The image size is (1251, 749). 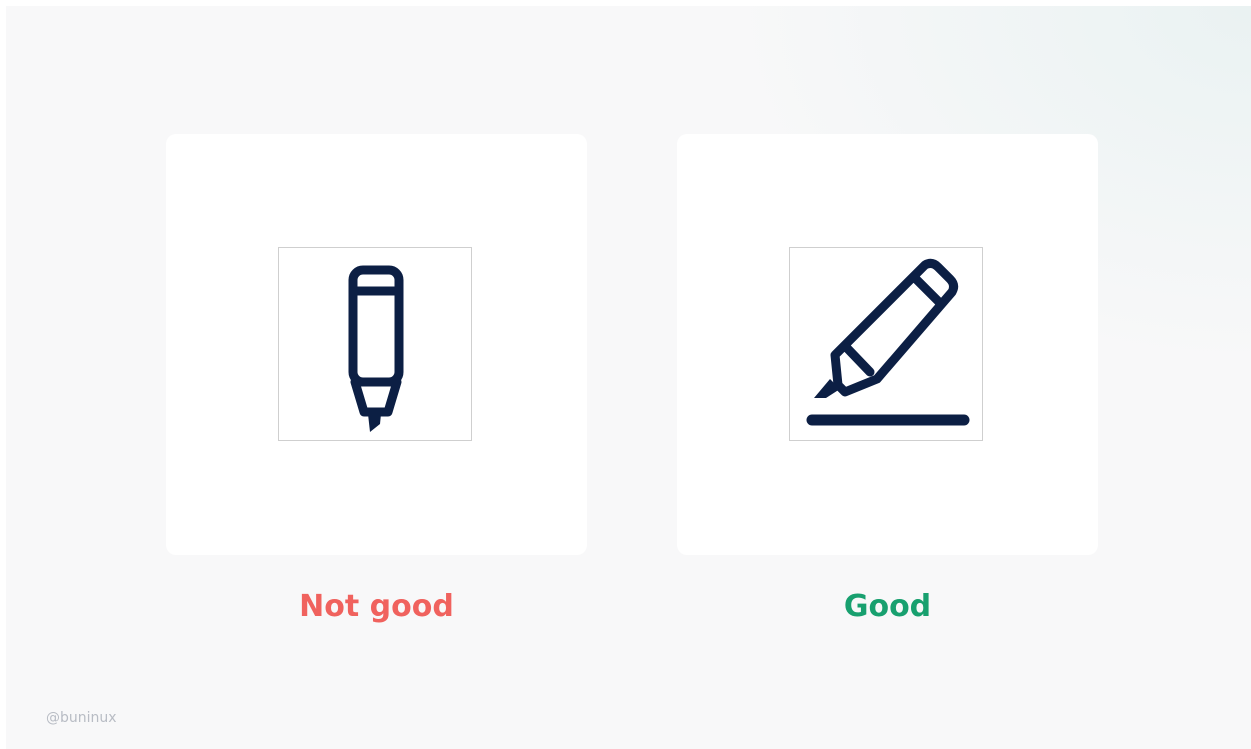 I want to click on not-good-label: Not good, so click(x=376, y=606).